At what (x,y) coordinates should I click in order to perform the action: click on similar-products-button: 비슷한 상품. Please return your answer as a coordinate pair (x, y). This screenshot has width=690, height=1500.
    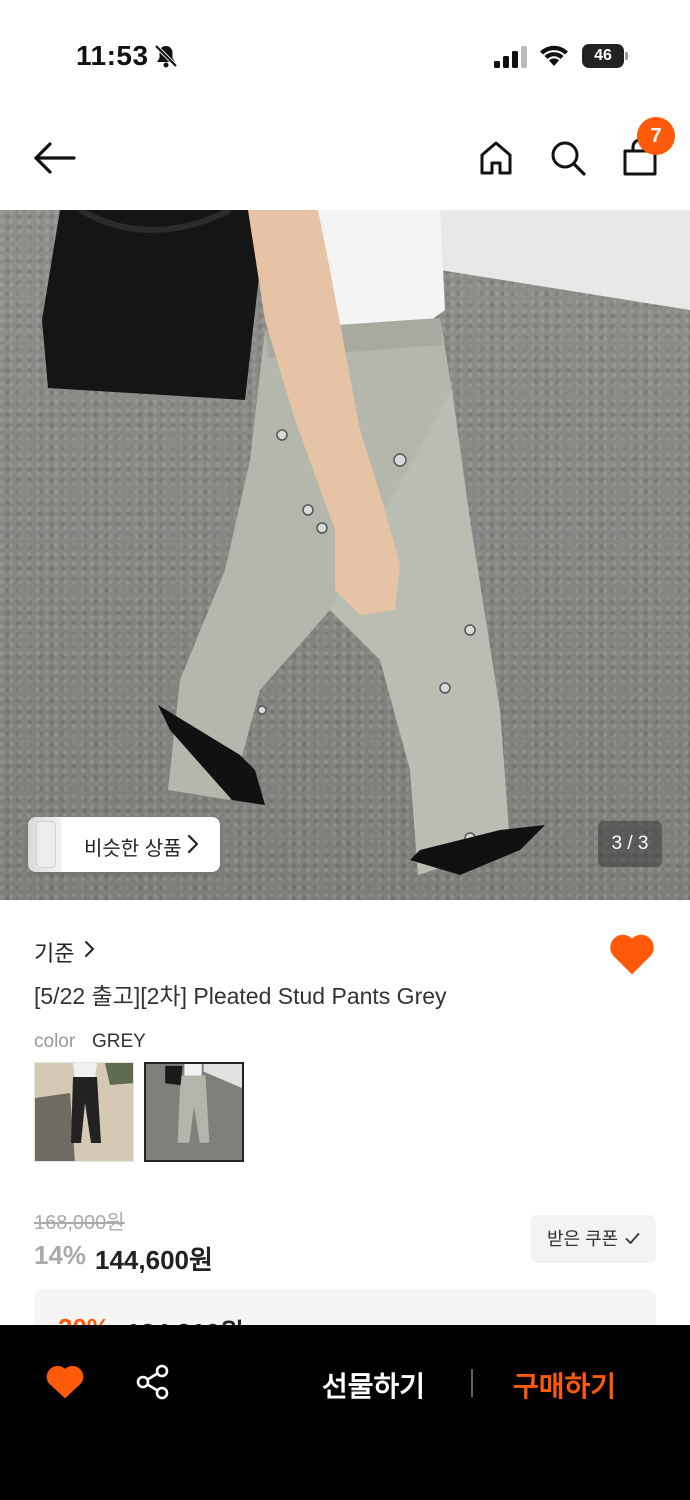
    Looking at the image, I should click on (124, 844).